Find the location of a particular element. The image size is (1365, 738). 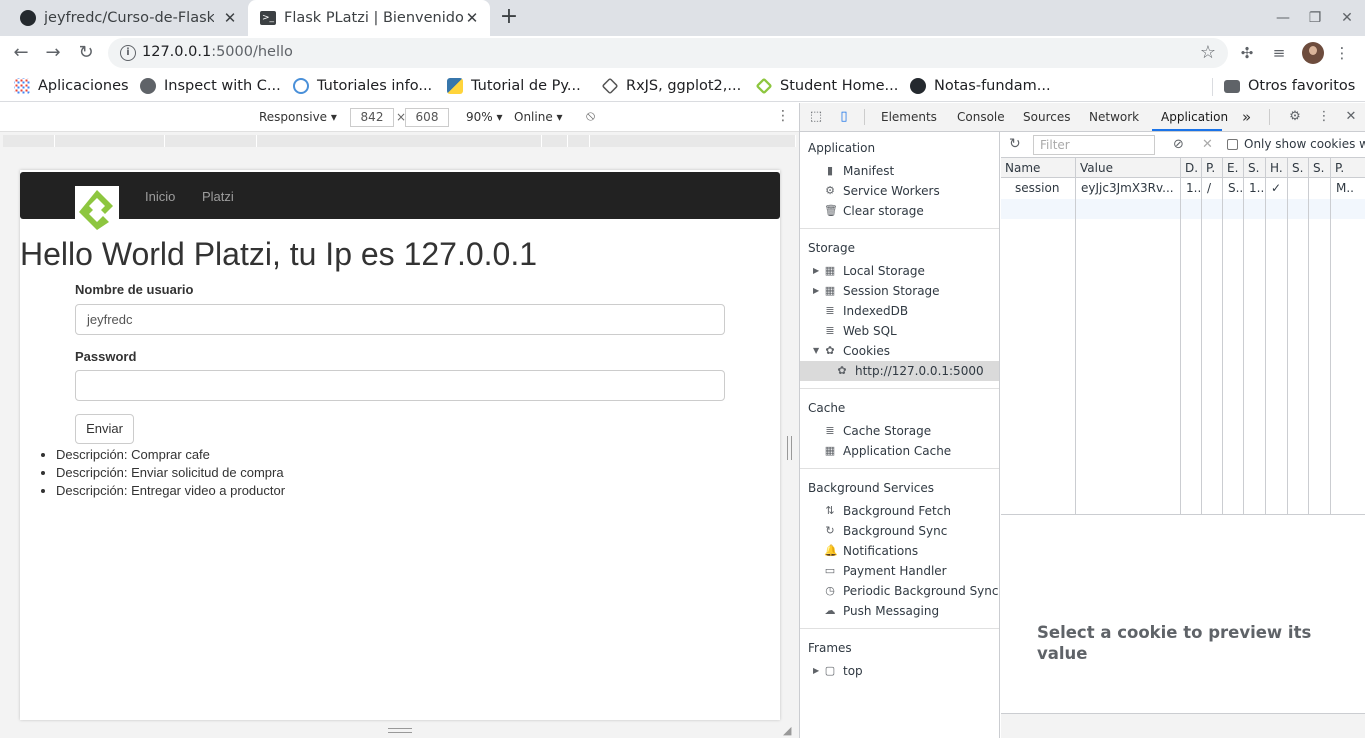

sidebar-item-service-workers: ⚙ Service Workers is located at coordinates (882, 191).